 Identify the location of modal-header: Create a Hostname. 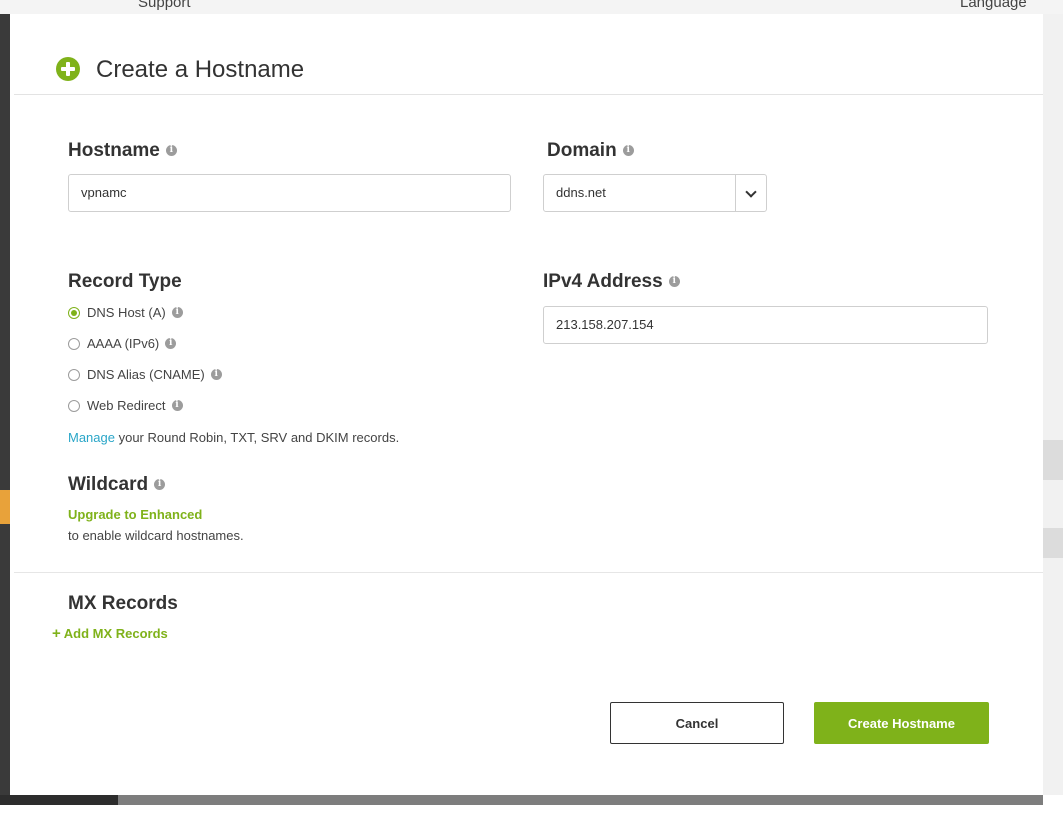
(528, 57).